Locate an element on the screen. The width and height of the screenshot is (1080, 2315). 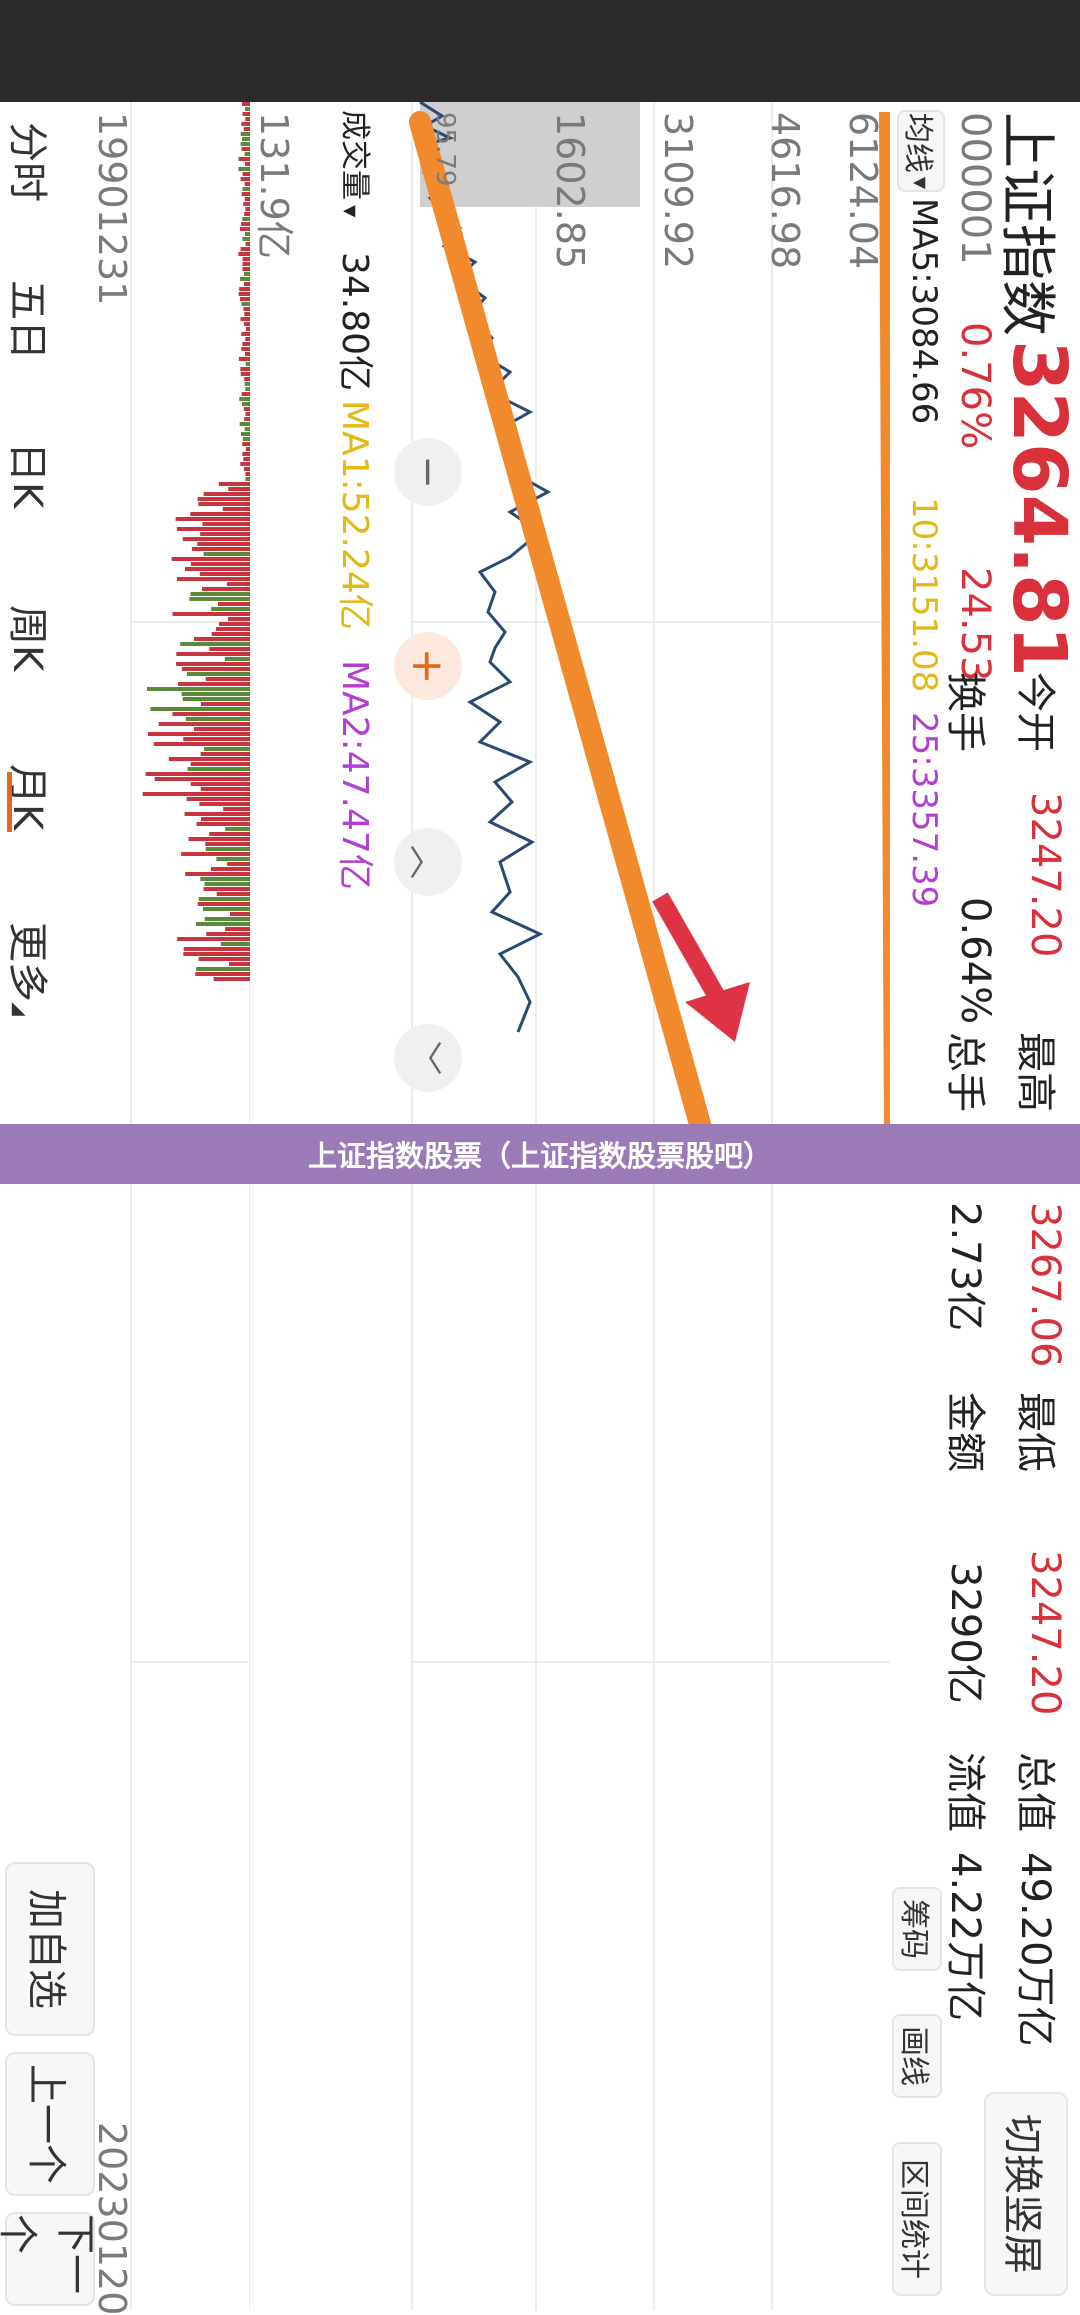
tab-more: 更多◢ is located at coordinates (31, 969).